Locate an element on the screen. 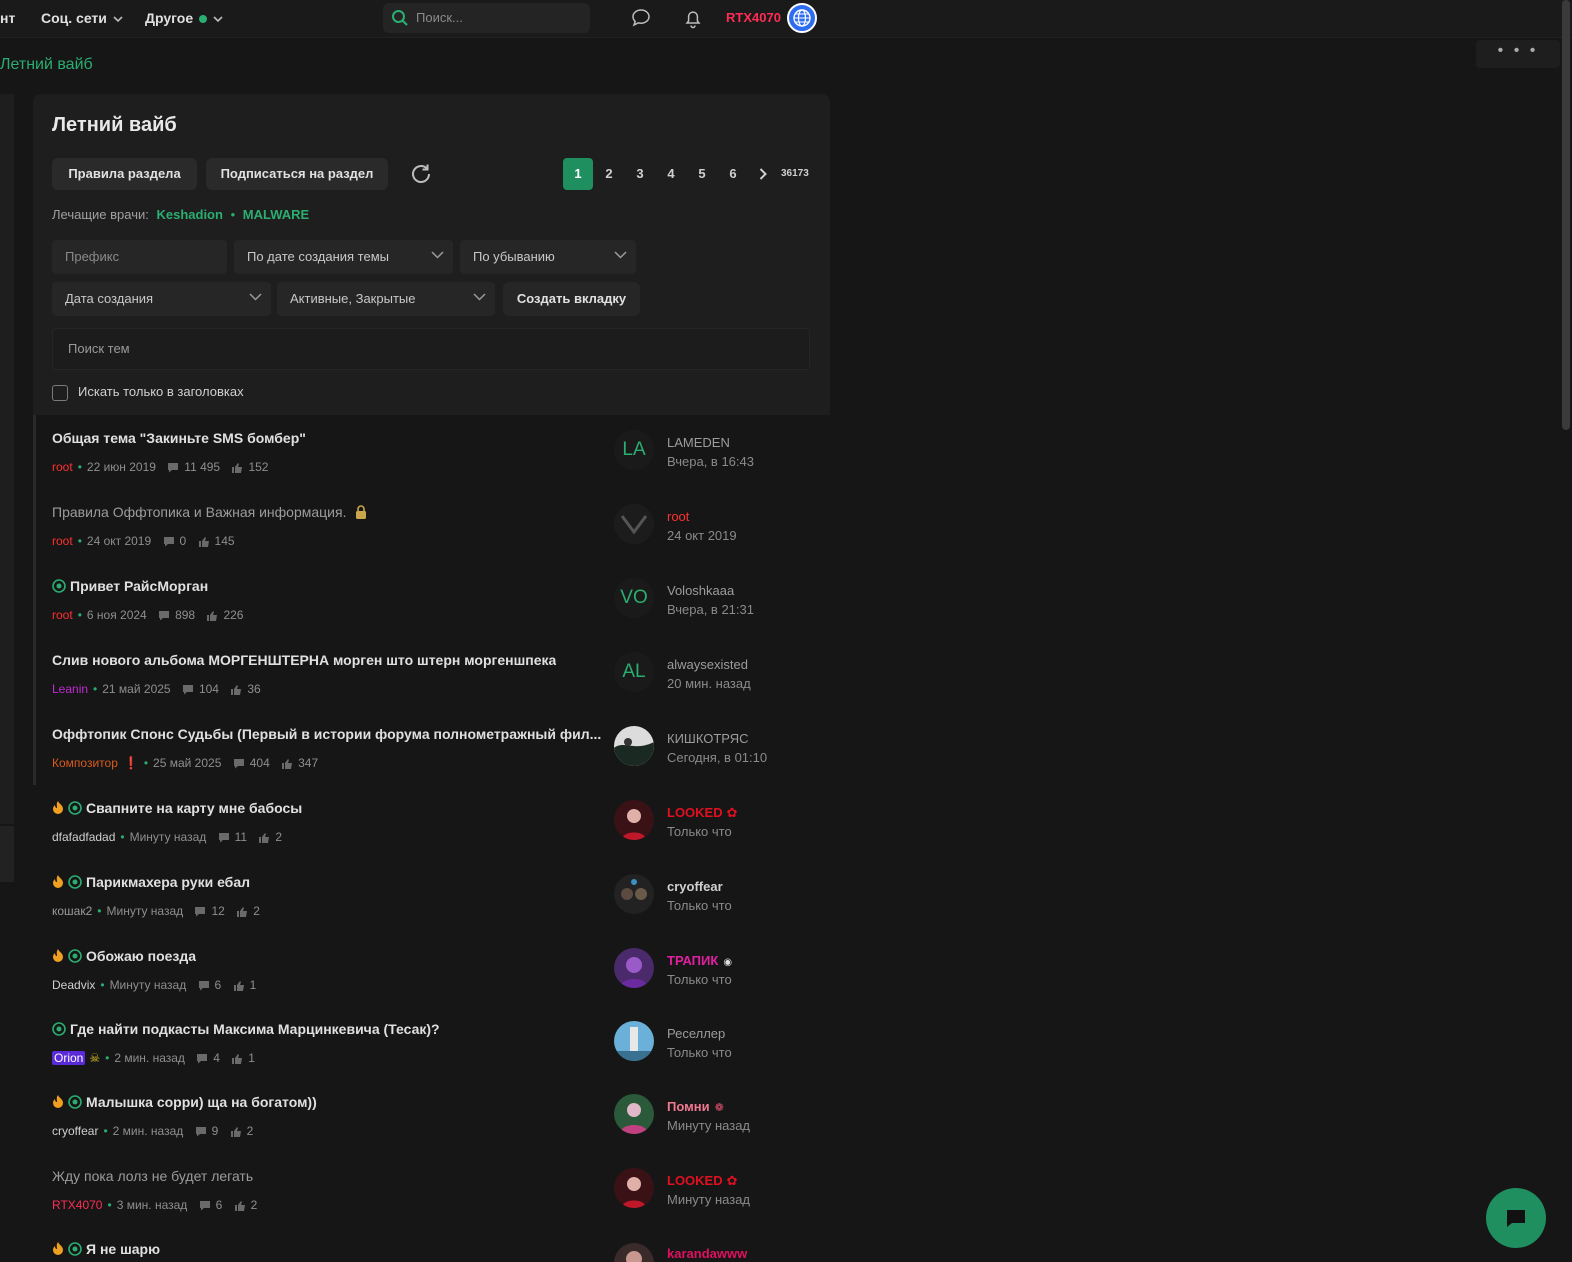  thread-search-input: Поиск тем is located at coordinates (431, 349).